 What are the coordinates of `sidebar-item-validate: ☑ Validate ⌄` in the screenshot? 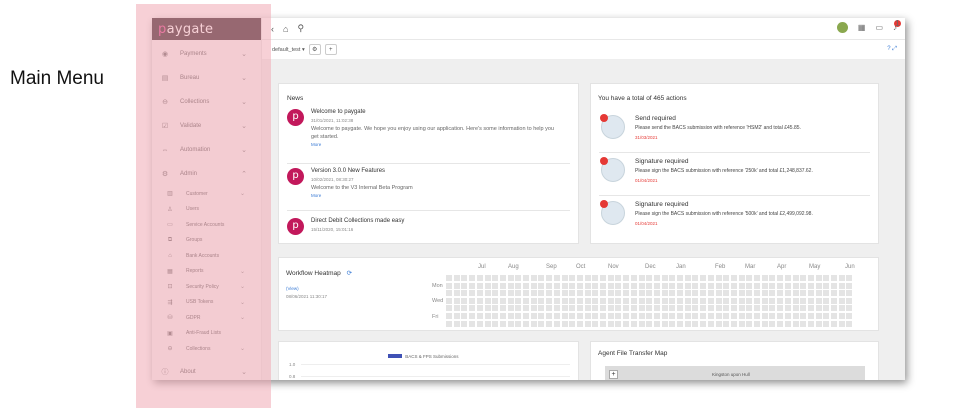 It's located at (206, 126).